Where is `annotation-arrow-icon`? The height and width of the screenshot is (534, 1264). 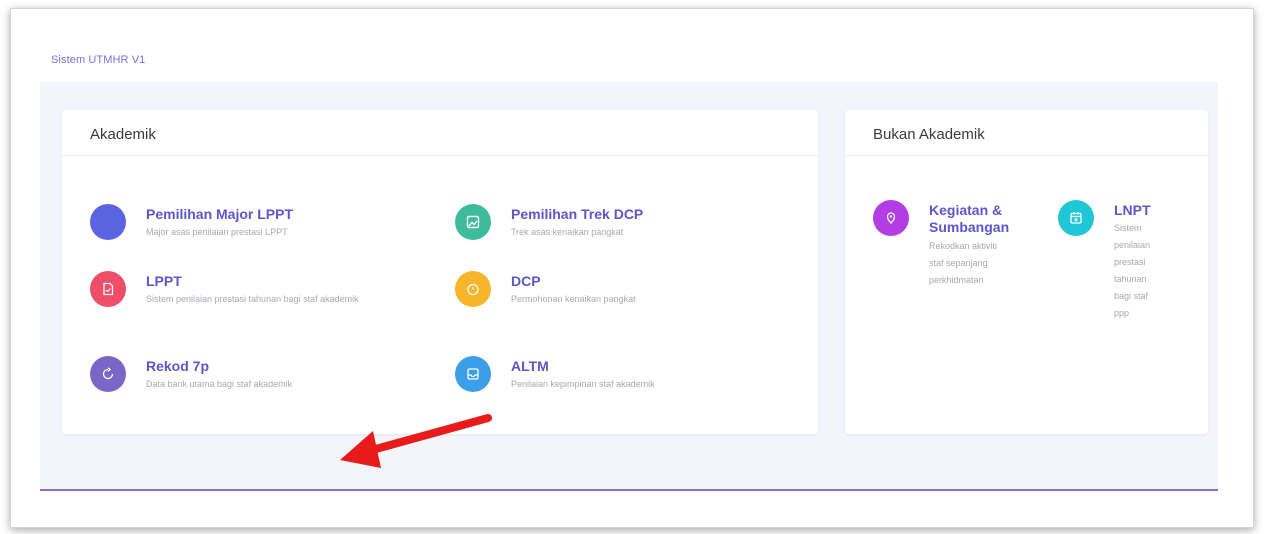 annotation-arrow-icon is located at coordinates (416, 441).